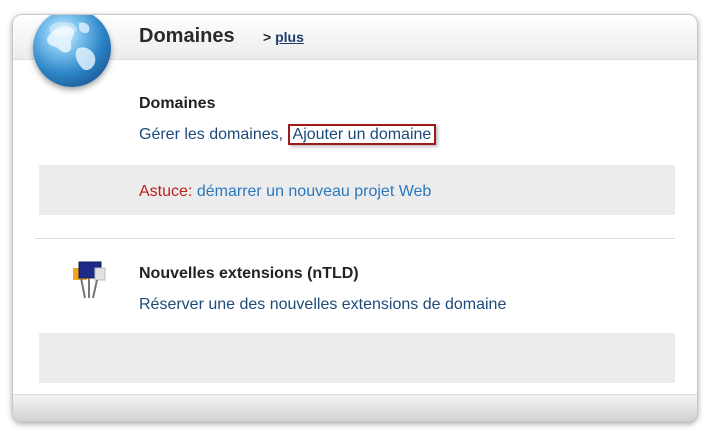 The height and width of the screenshot is (432, 708). I want to click on domains-links: Gérer les domaines, Ajouter un domaine, so click(288, 134).